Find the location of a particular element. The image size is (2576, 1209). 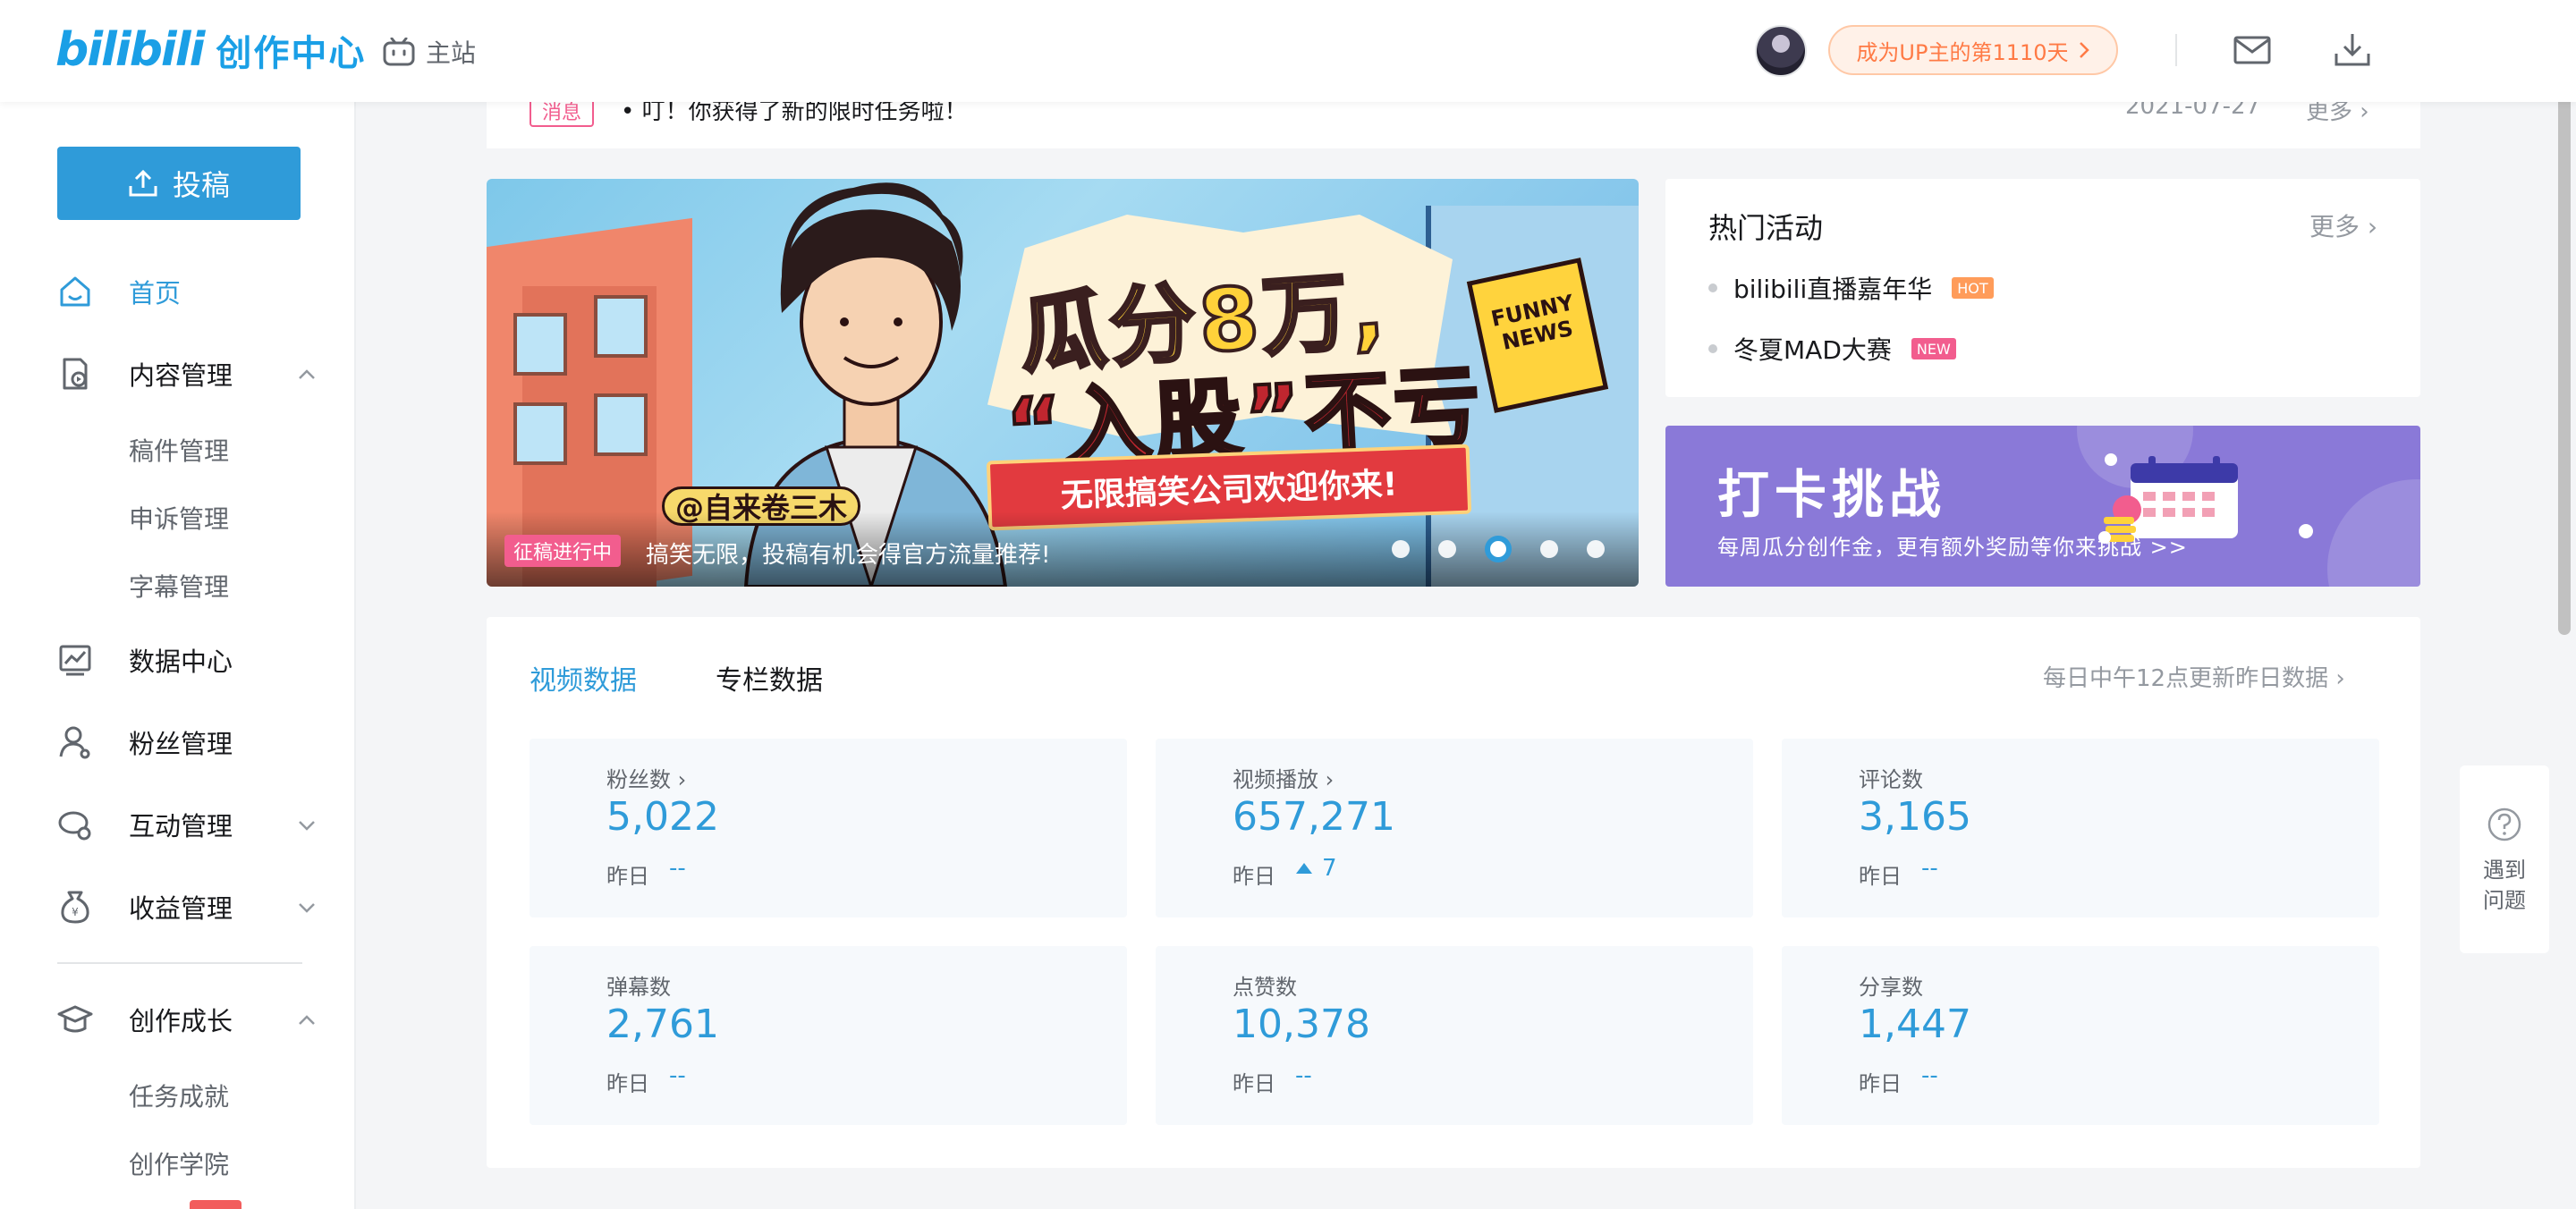

data-icon is located at coordinates (75, 660).